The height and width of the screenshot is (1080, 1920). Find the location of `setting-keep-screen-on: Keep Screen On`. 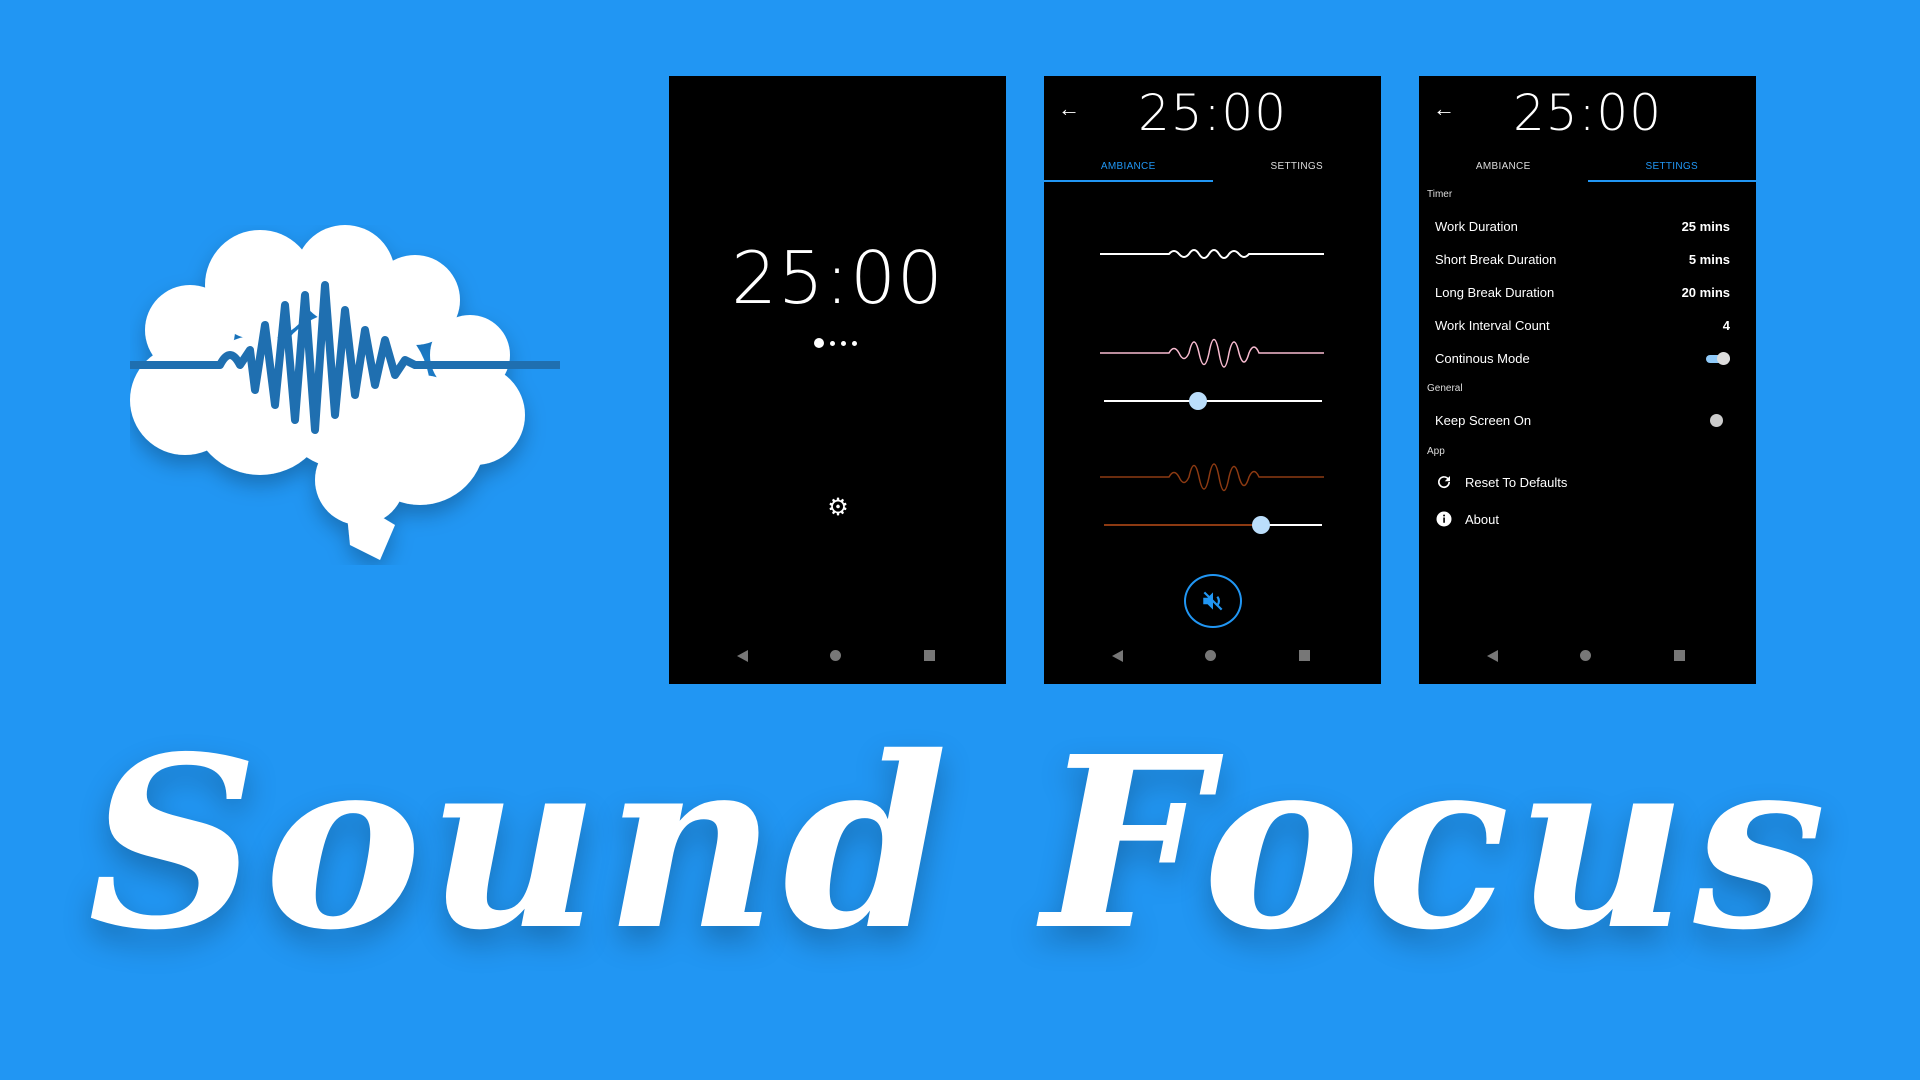

setting-keep-screen-on: Keep Screen On is located at coordinates (1582, 420).